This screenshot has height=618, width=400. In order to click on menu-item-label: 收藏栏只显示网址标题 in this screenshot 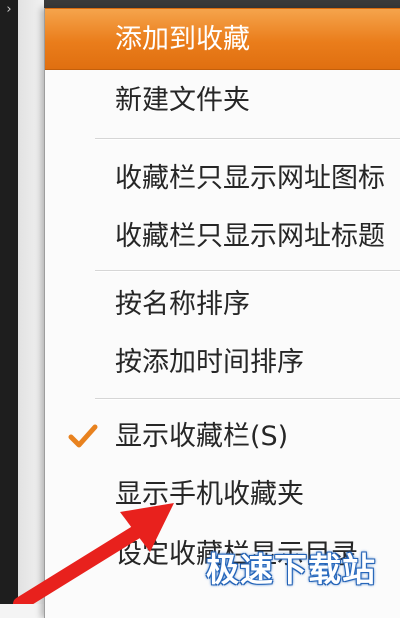, I will do `click(250, 236)`.